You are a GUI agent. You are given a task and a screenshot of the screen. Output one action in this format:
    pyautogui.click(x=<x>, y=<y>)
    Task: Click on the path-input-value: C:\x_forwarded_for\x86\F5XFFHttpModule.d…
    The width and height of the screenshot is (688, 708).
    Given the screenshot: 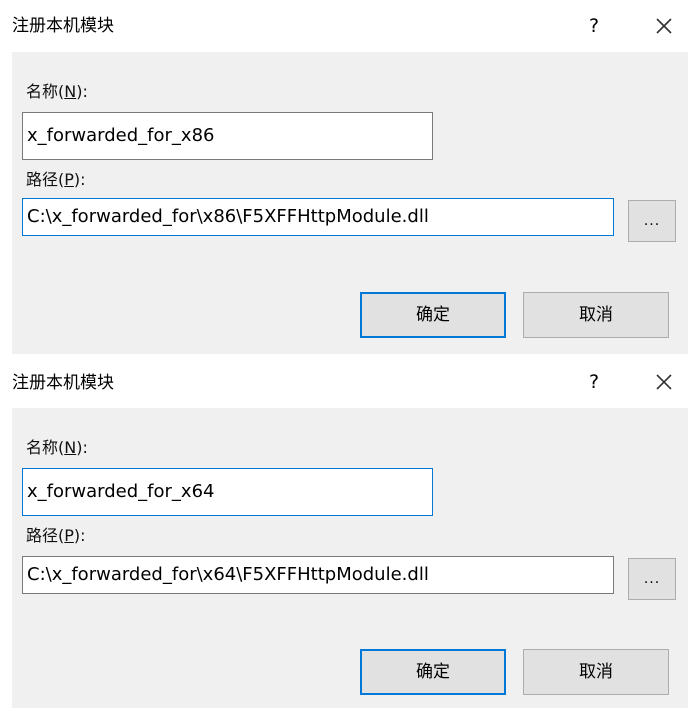 What is the action you would take?
    pyautogui.click(x=228, y=216)
    